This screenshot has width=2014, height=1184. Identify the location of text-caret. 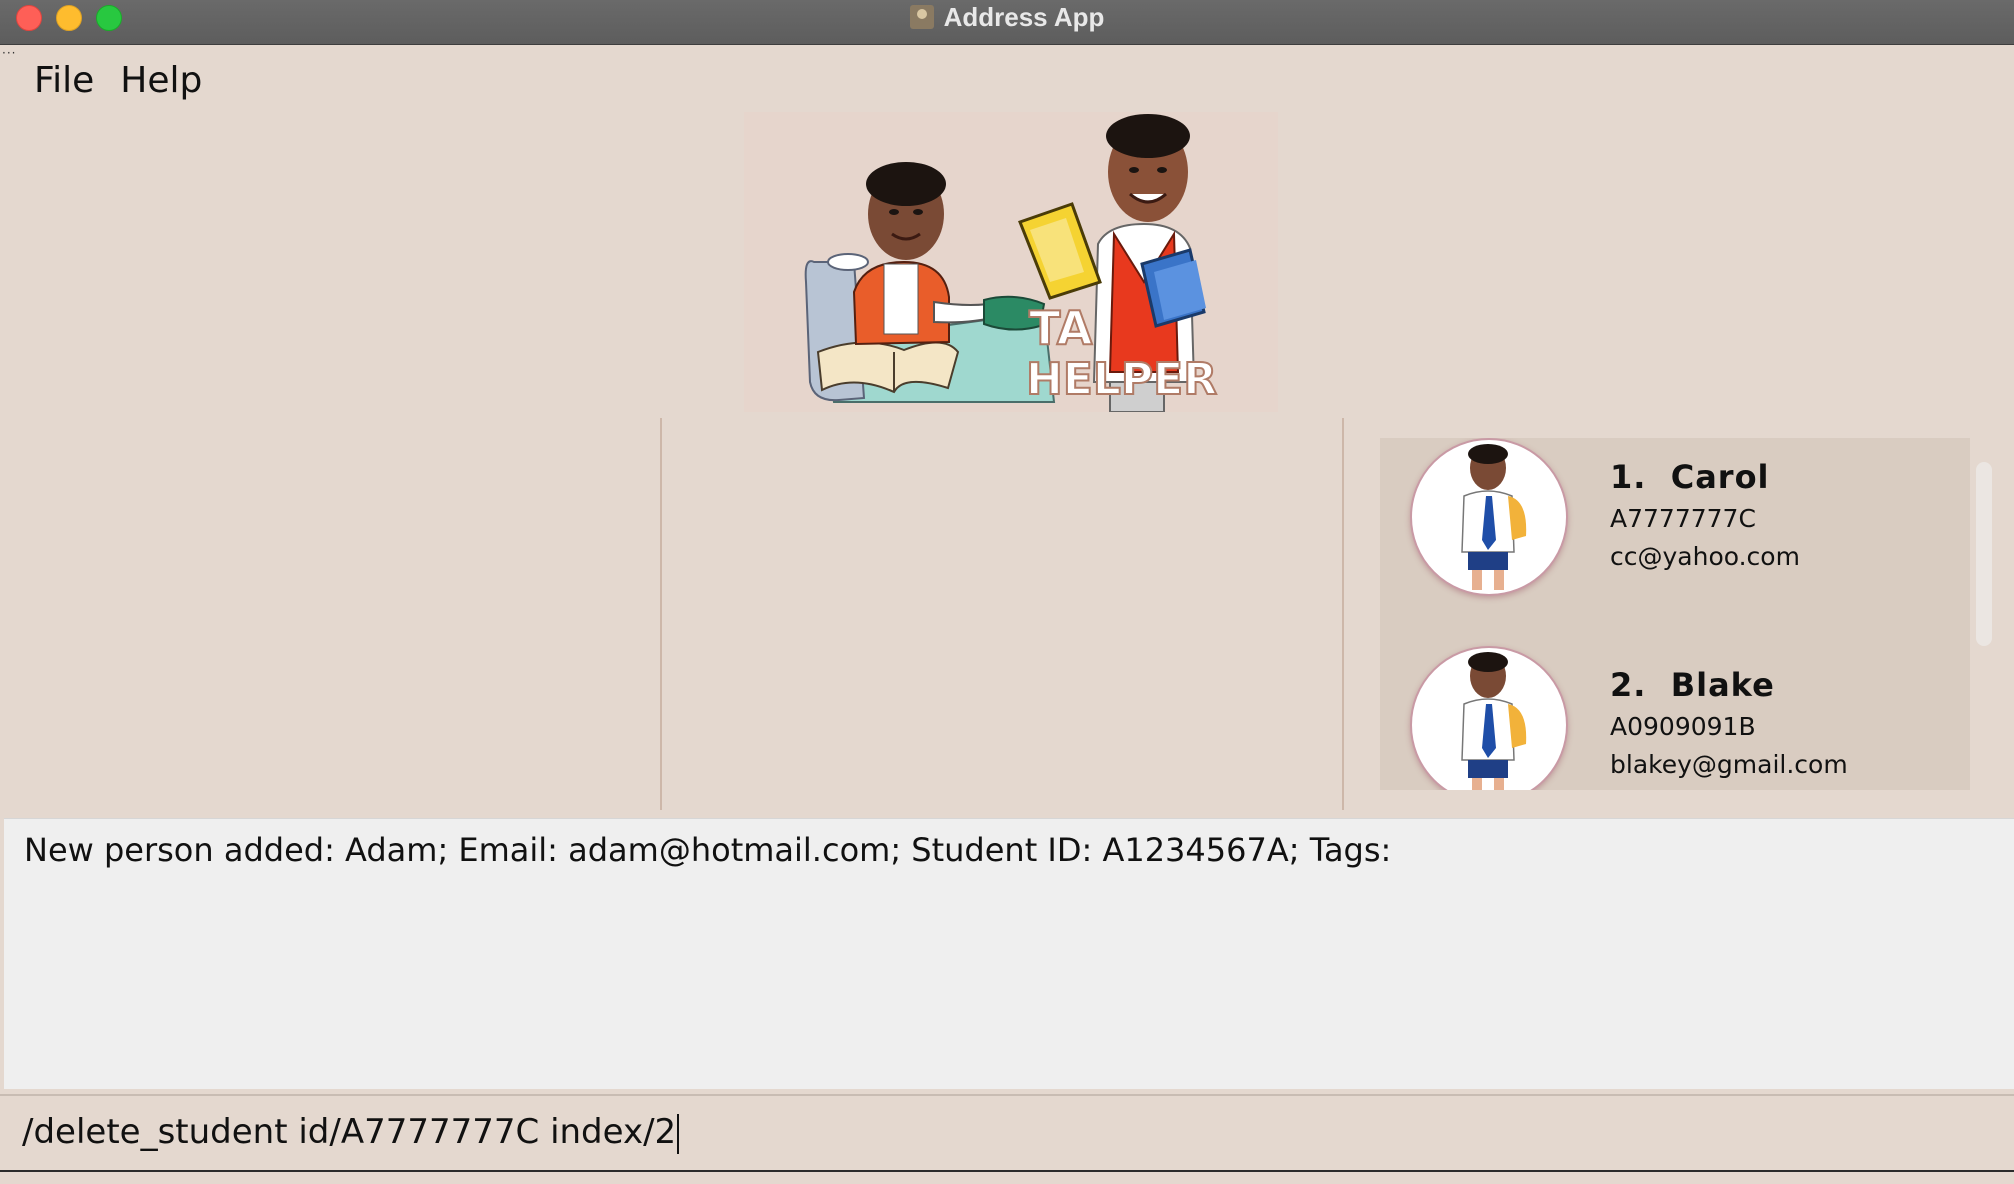
(678, 1133).